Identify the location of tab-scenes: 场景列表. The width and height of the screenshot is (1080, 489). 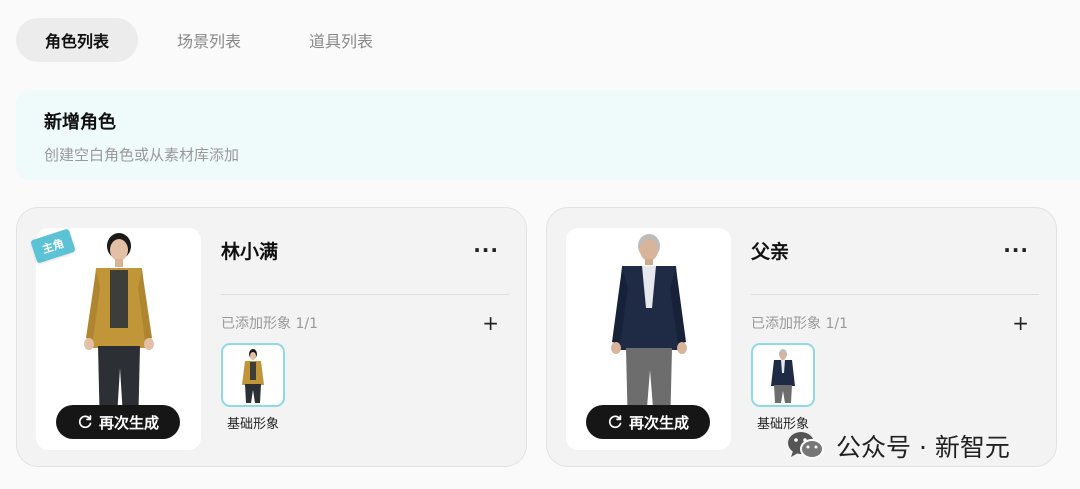
(209, 40).